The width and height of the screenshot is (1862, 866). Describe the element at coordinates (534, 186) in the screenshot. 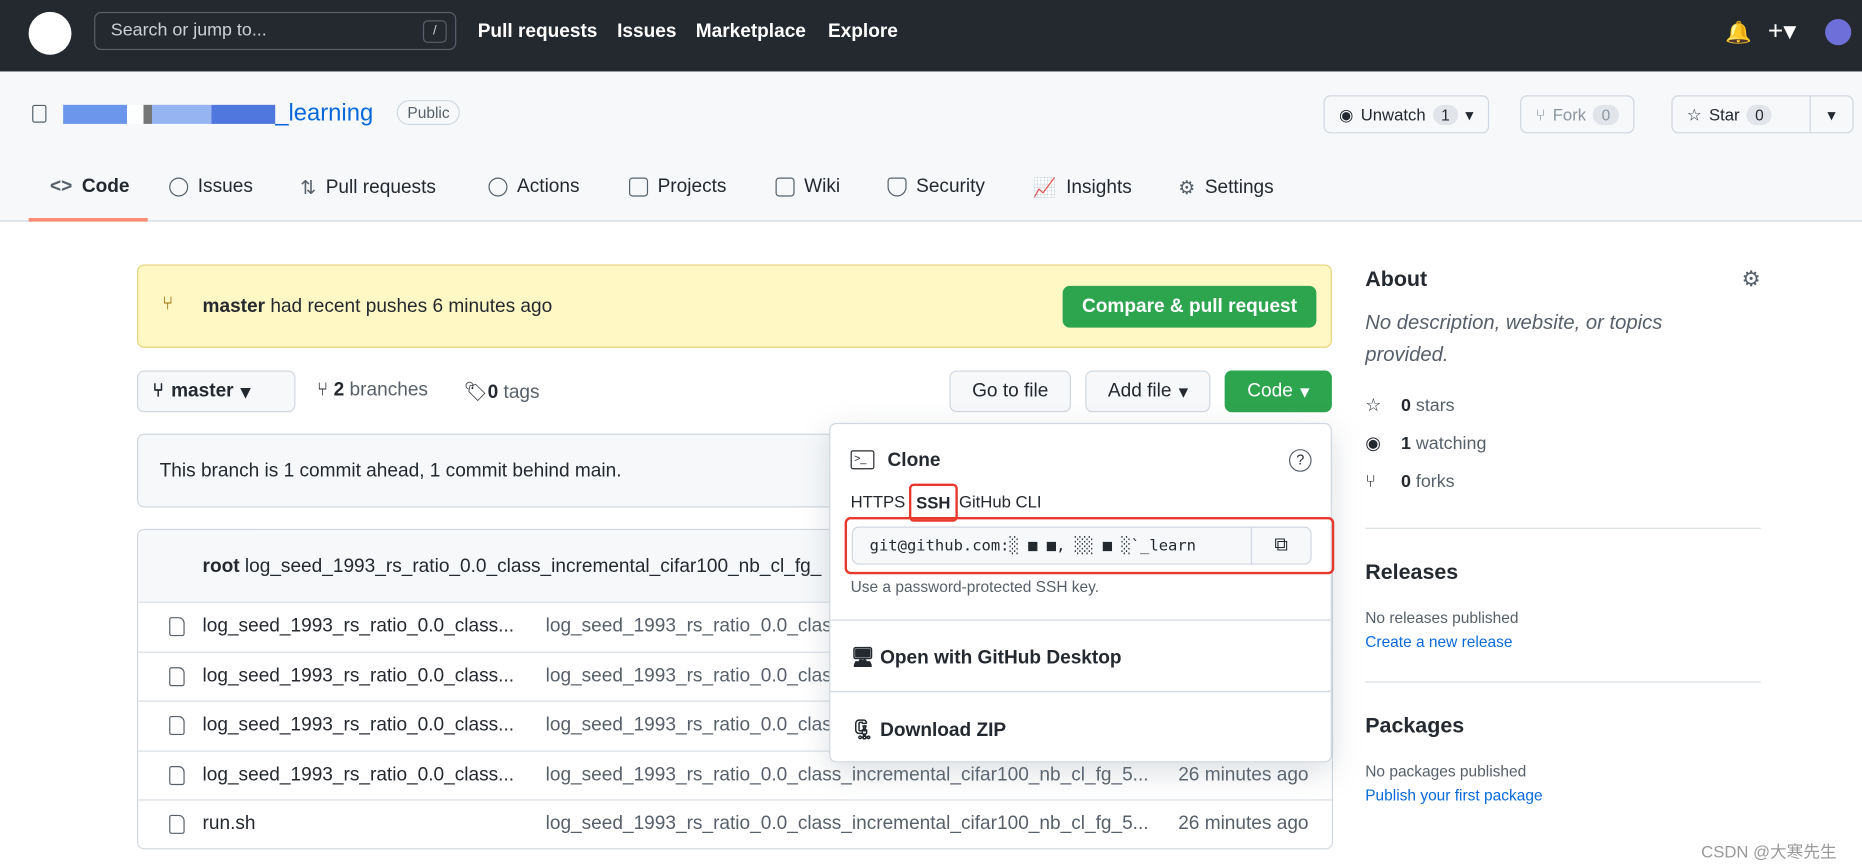

I see `tab-actions: Actions` at that location.